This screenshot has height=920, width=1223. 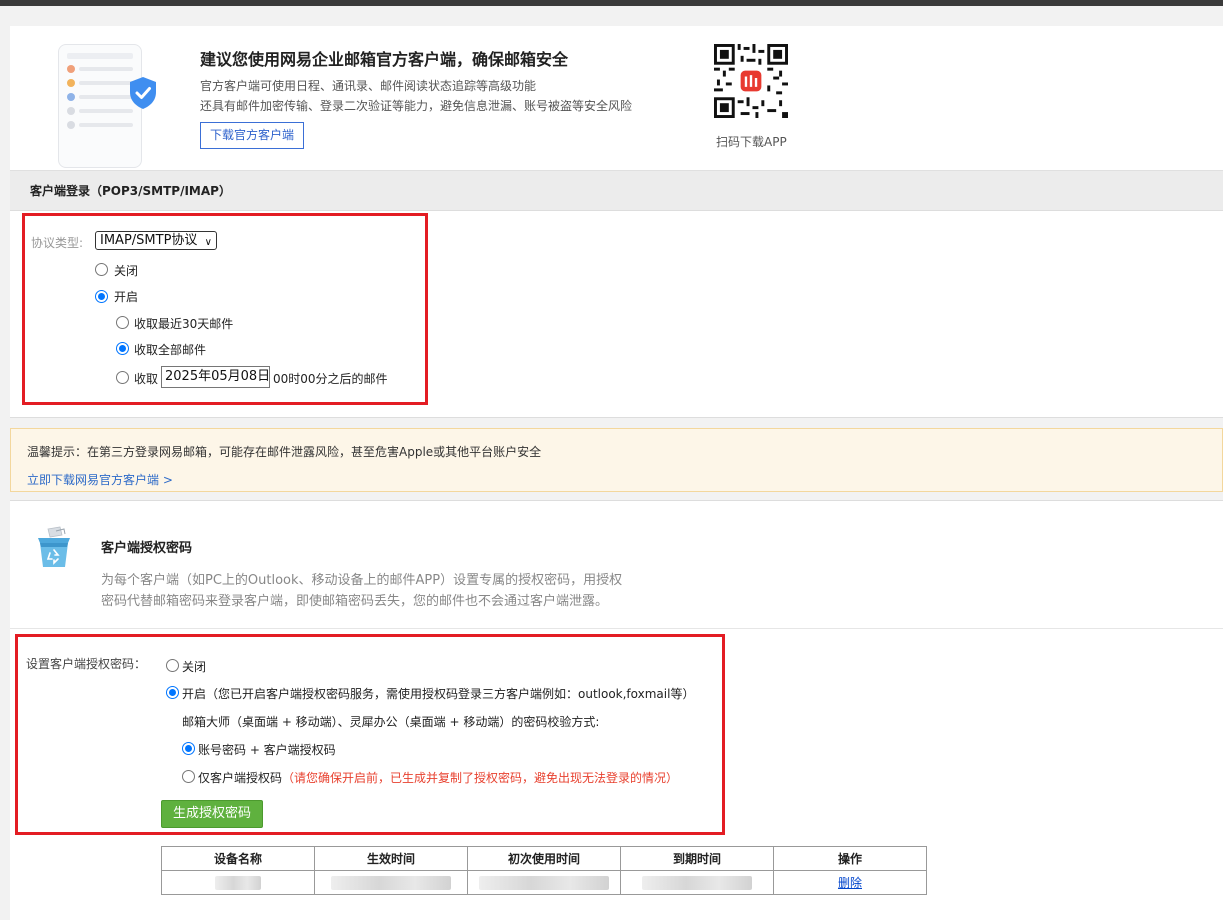 I want to click on auth-code-title: 客户端授权密码, so click(x=147, y=548).